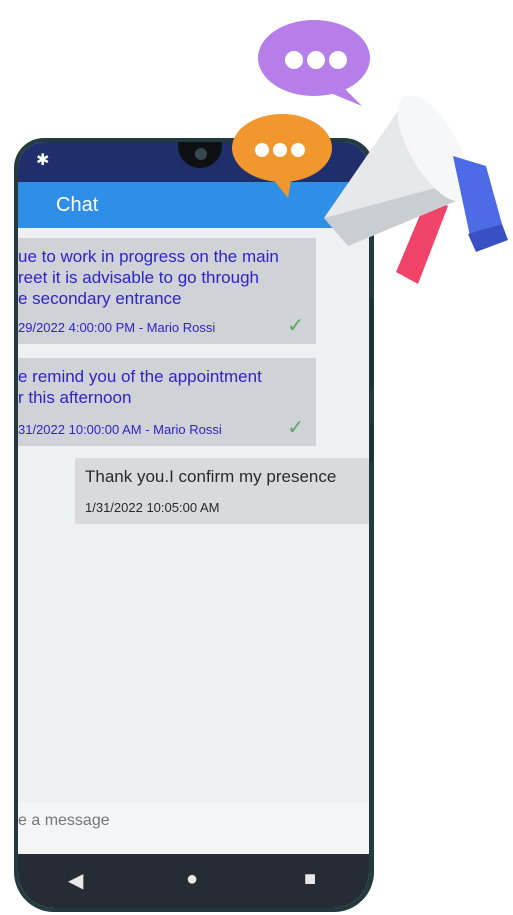 The width and height of the screenshot is (513, 915). I want to click on recents-icon: ■, so click(310, 879).